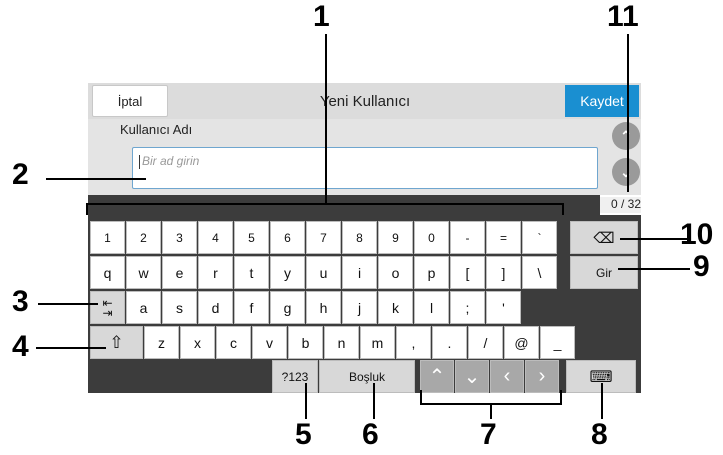 The width and height of the screenshot is (723, 455). I want to click on cursor-down-button: ⌄, so click(472, 376).